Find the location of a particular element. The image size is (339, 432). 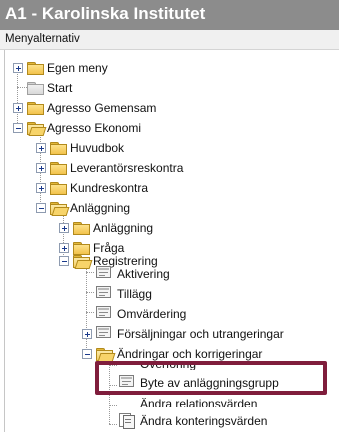

tree-item-tillagg: Tillägg is located at coordinates (130, 294).